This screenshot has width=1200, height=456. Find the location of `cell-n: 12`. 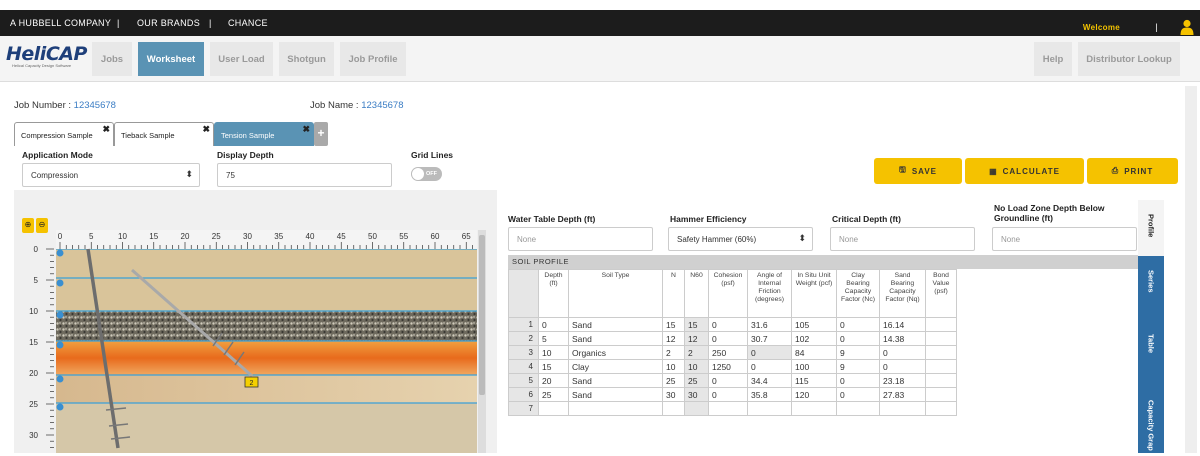

cell-n: 12 is located at coordinates (673, 338).